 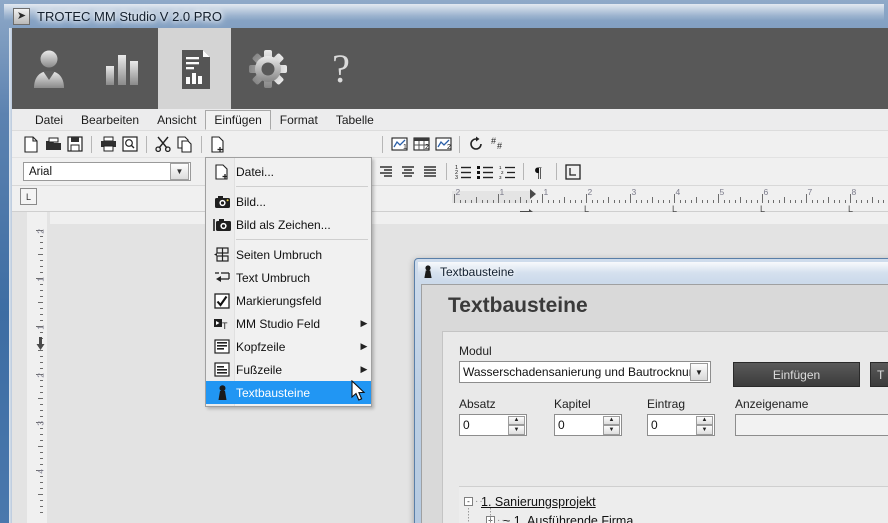 What do you see at coordinates (37, 367) in the screenshot?
I see `vertical-ruler: 2 1 1 2 3 4` at bounding box center [37, 367].